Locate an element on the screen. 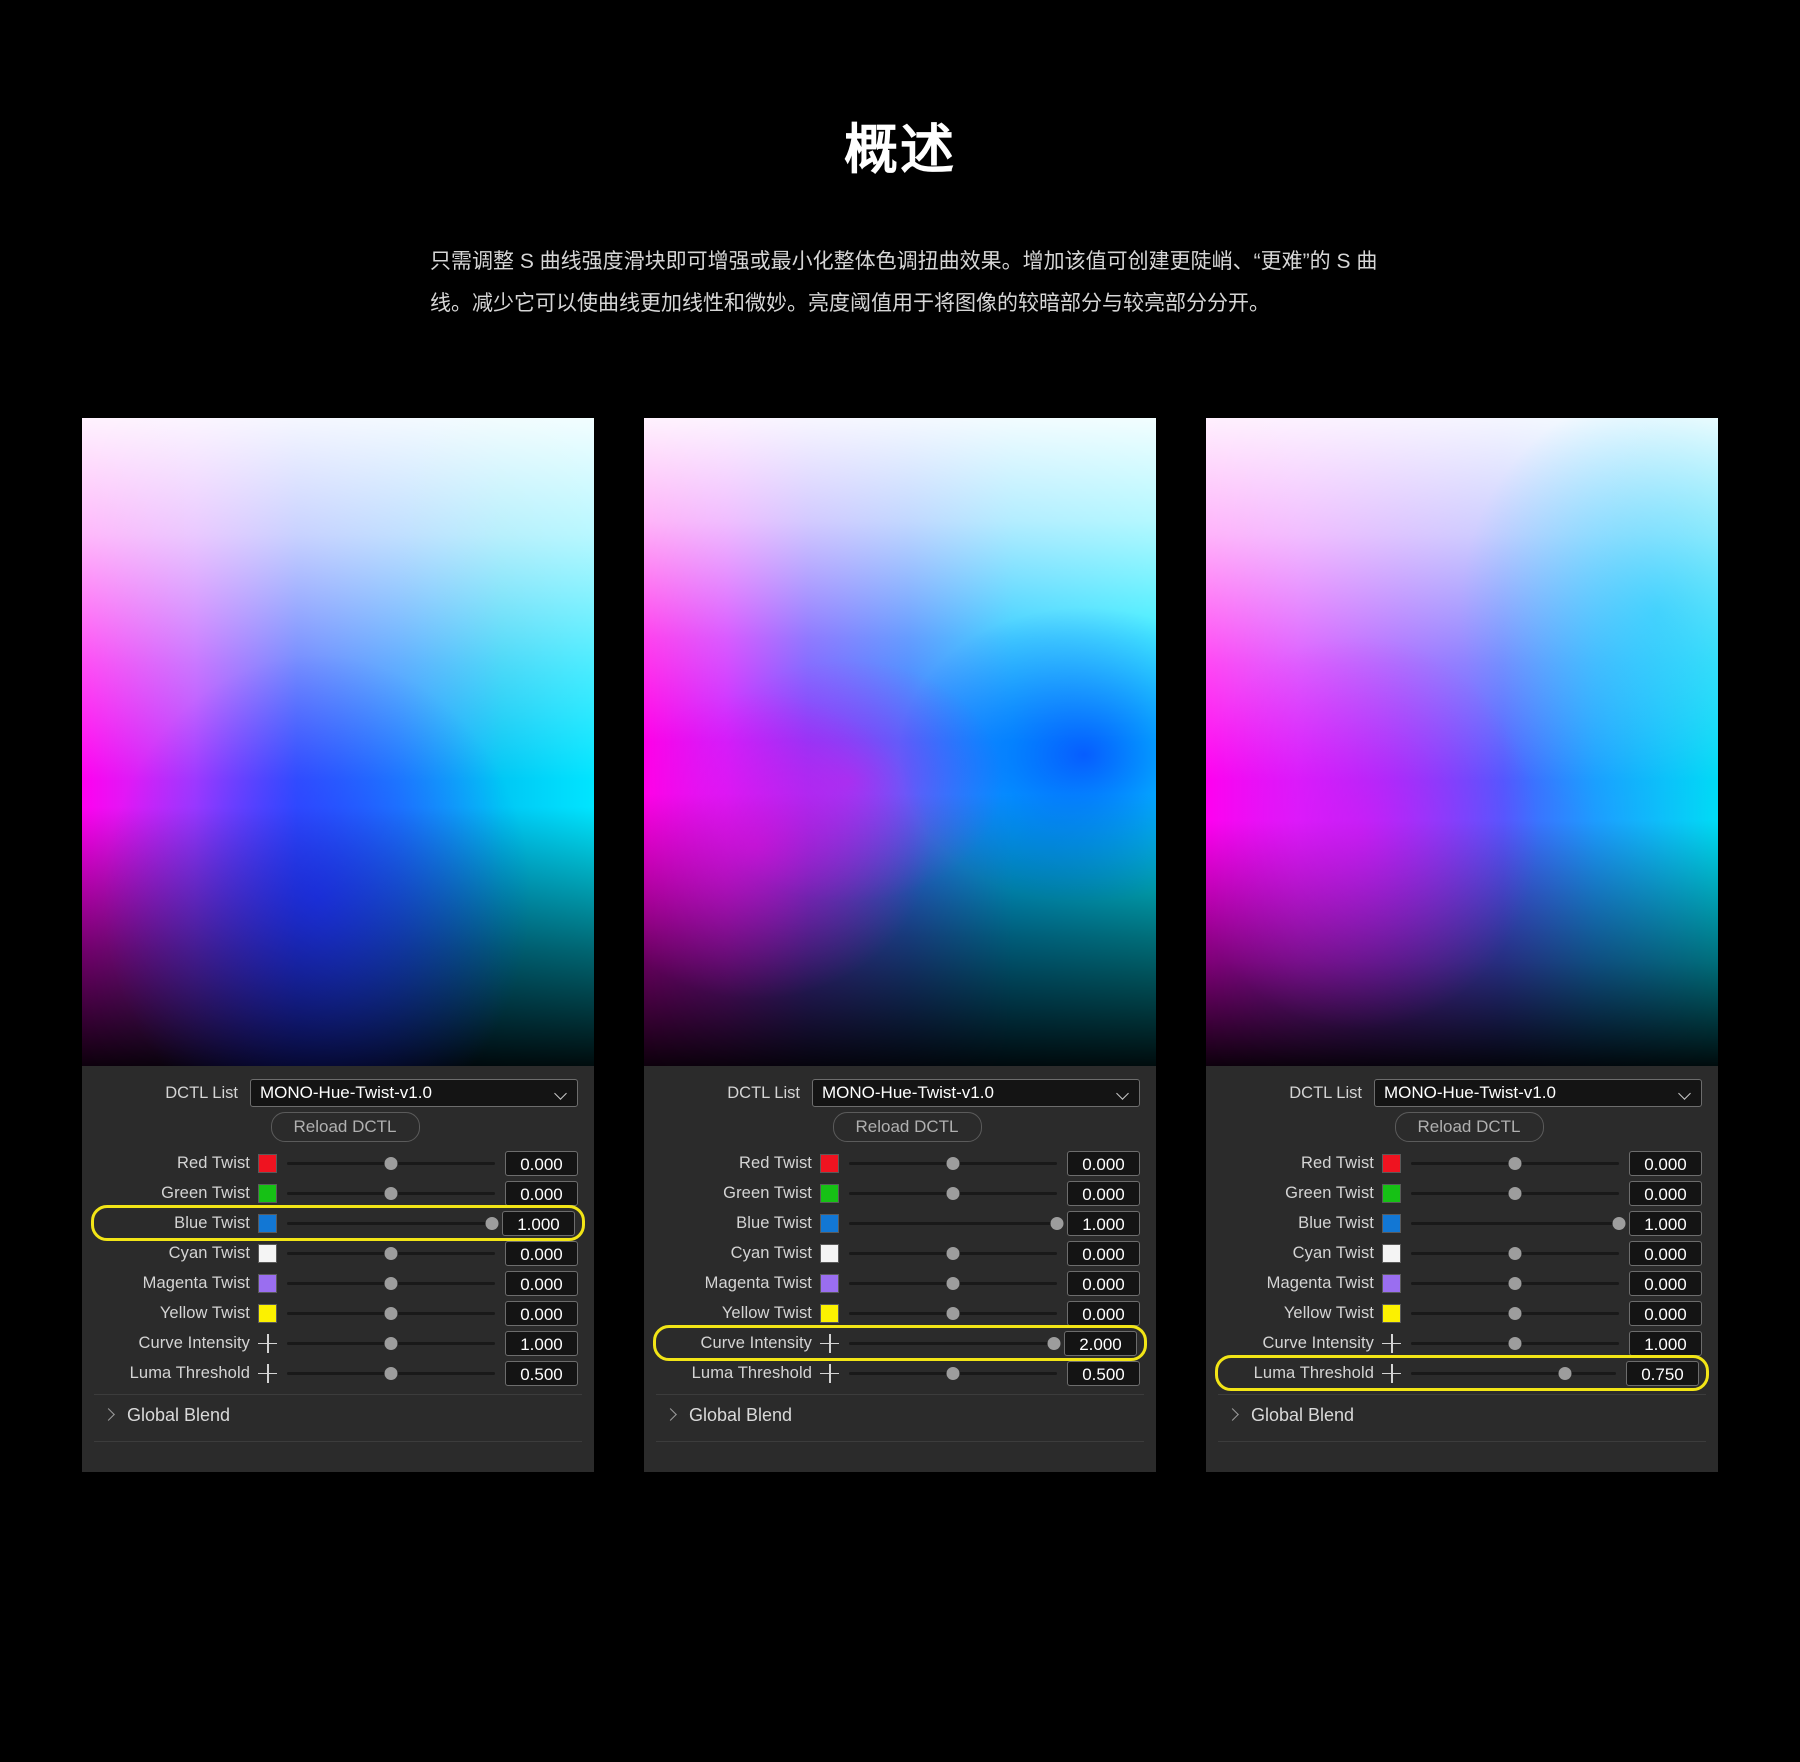  param-value-field: 0.750 is located at coordinates (1662, 1373).